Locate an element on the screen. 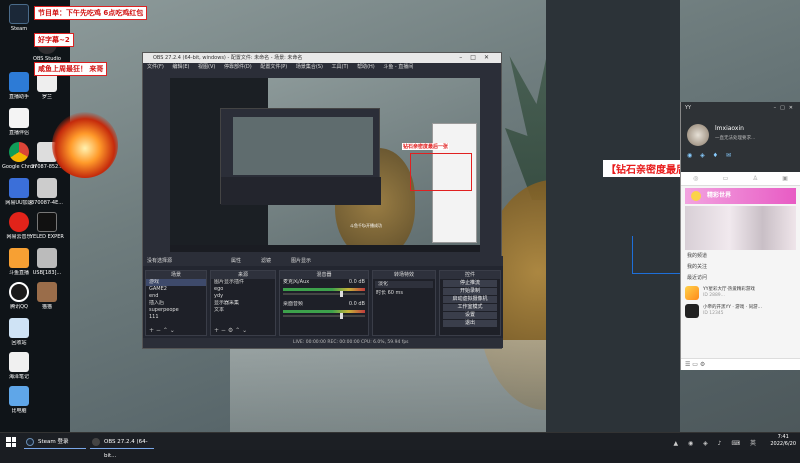 The height and width of the screenshot is (463, 800). yy-tab: ▭ is located at coordinates (726, 178).